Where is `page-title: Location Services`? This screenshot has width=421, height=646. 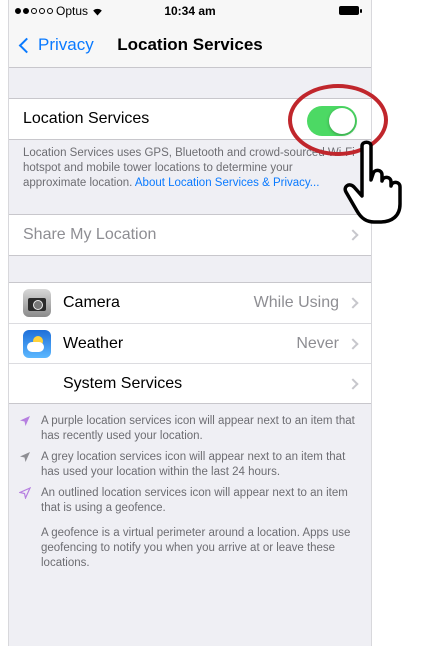
page-title: Location Services is located at coordinates (190, 44).